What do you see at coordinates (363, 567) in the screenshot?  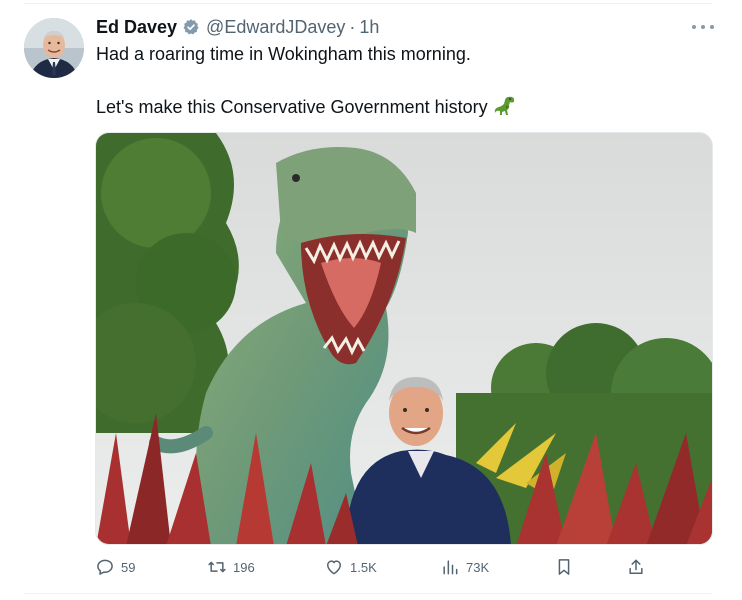 I see `like-count: 1.5K` at bounding box center [363, 567].